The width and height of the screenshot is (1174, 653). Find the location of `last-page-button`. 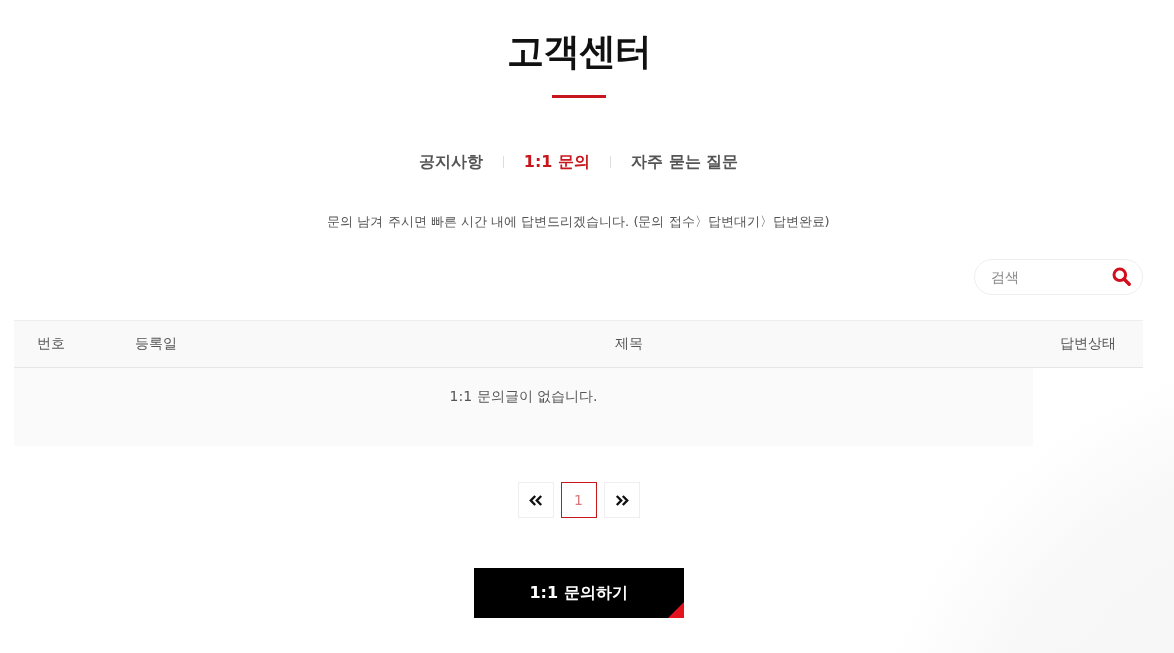

last-page-button is located at coordinates (621, 500).